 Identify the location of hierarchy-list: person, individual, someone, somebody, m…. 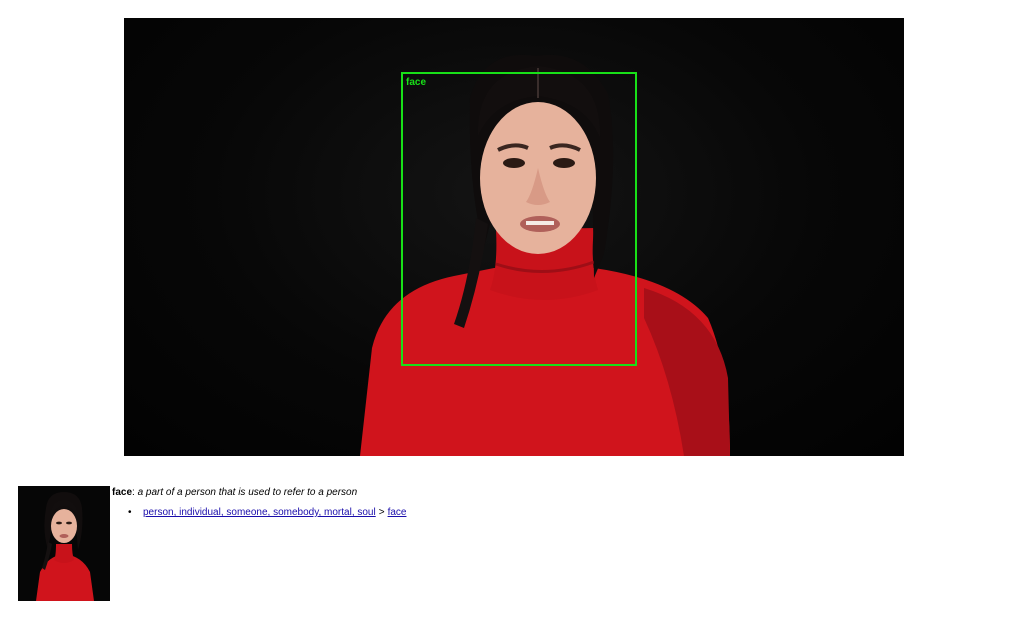
(267, 512).